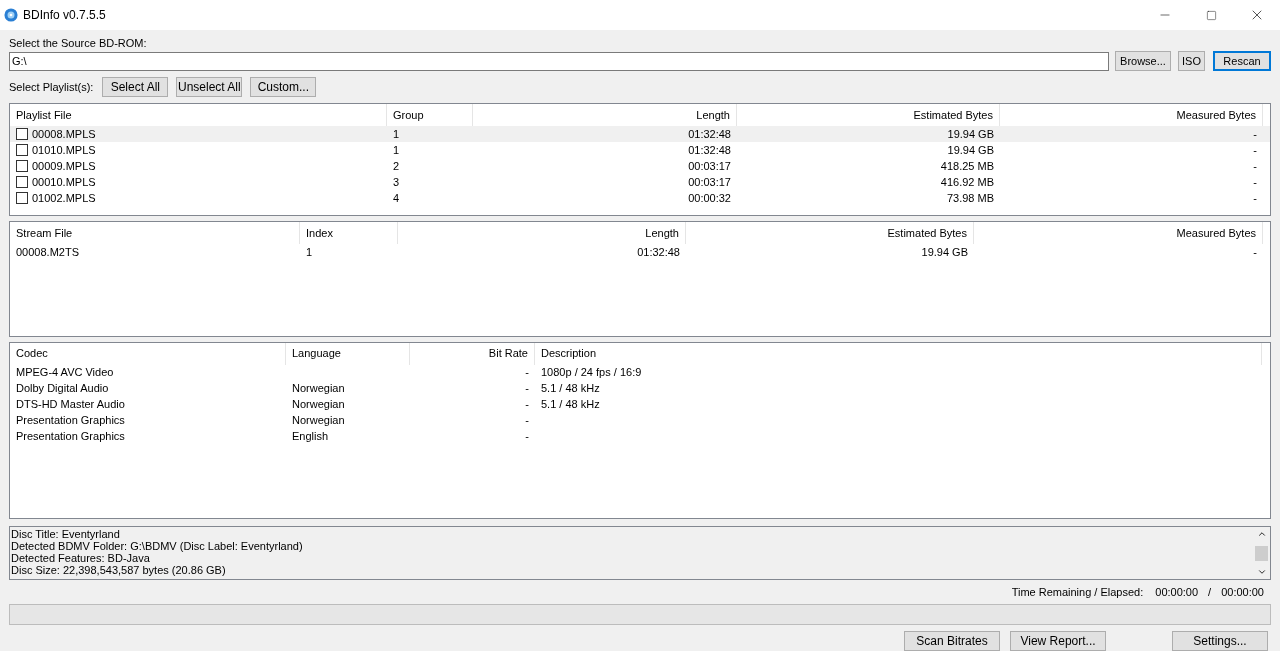  What do you see at coordinates (1118, 232) in the screenshot?
I see `column-header: Measured Bytes` at bounding box center [1118, 232].